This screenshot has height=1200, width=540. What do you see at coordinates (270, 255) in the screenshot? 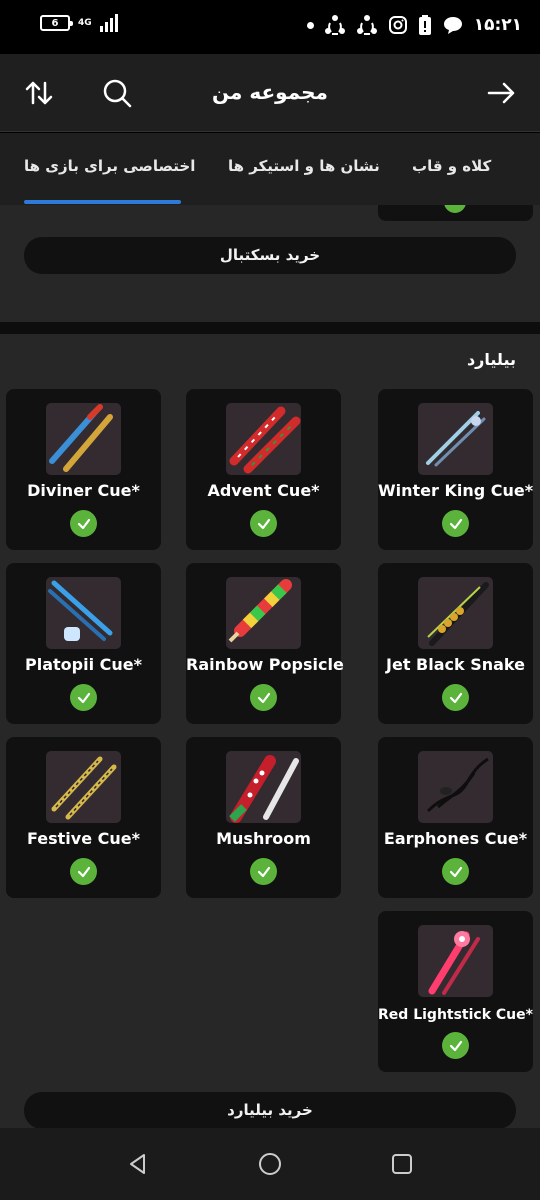
I see `buy-basketball-button: خرید بسکتبال` at bounding box center [270, 255].